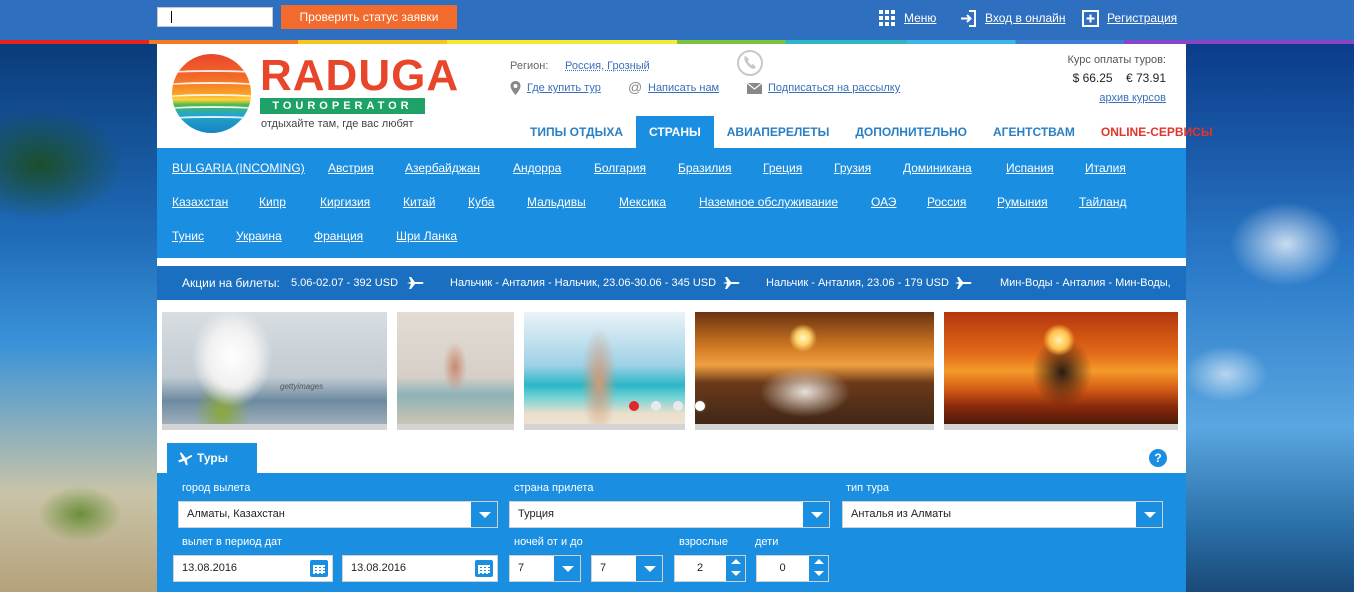 Image resolution: width=1354 pixels, height=592 pixels. I want to click on country-link: Китай, so click(419, 202).